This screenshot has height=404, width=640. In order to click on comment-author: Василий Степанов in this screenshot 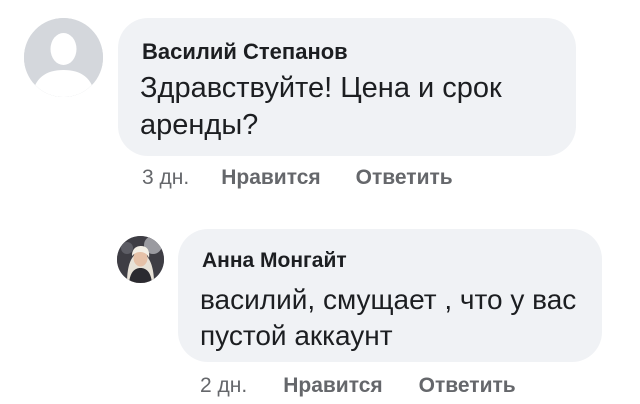, I will do `click(245, 52)`.